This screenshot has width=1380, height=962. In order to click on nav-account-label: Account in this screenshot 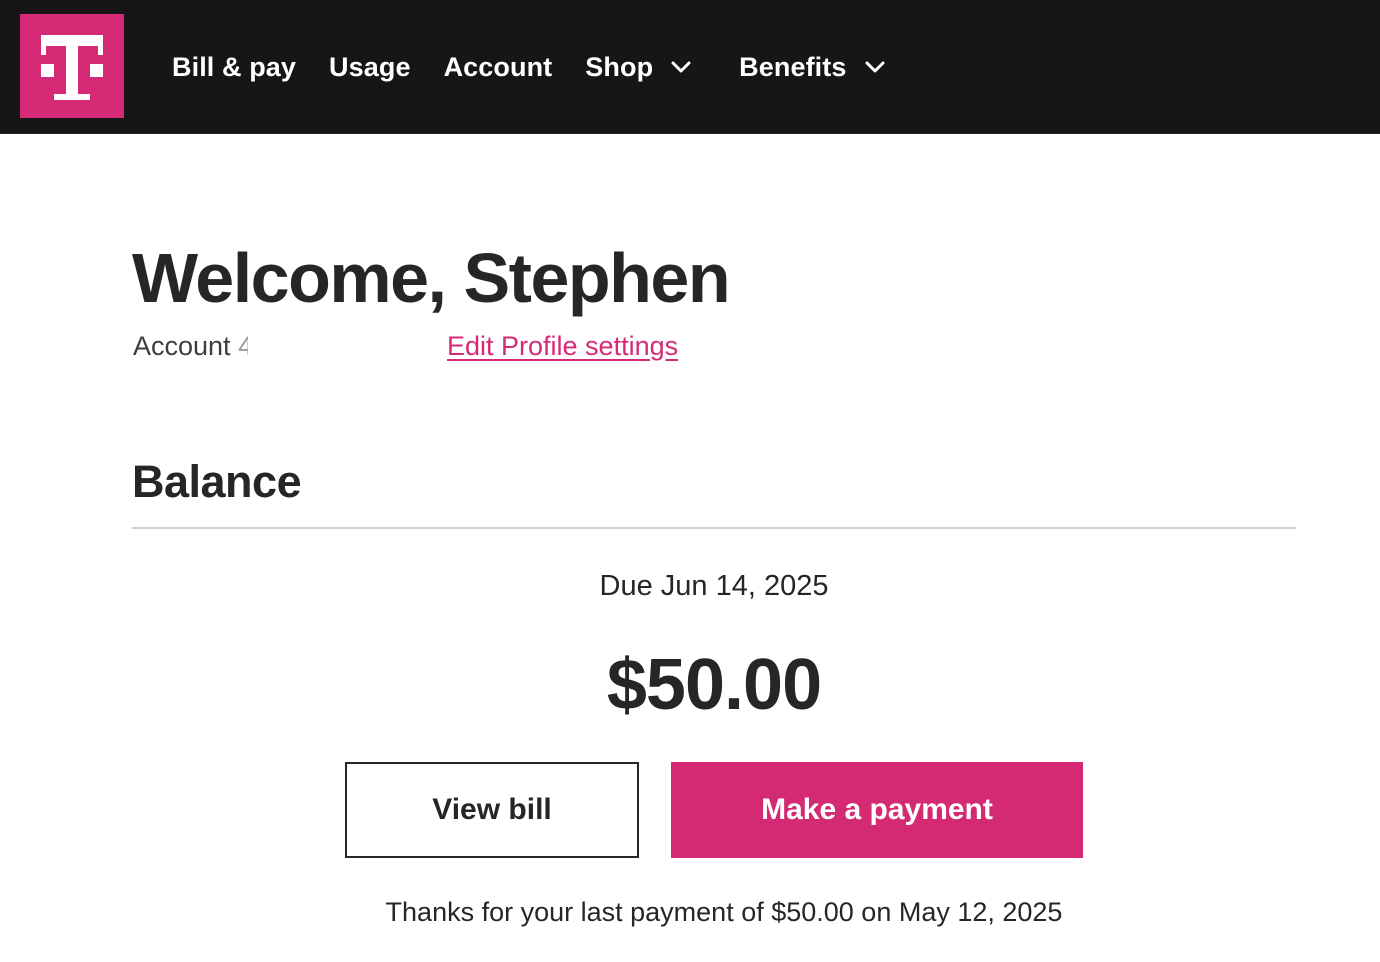, I will do `click(498, 66)`.